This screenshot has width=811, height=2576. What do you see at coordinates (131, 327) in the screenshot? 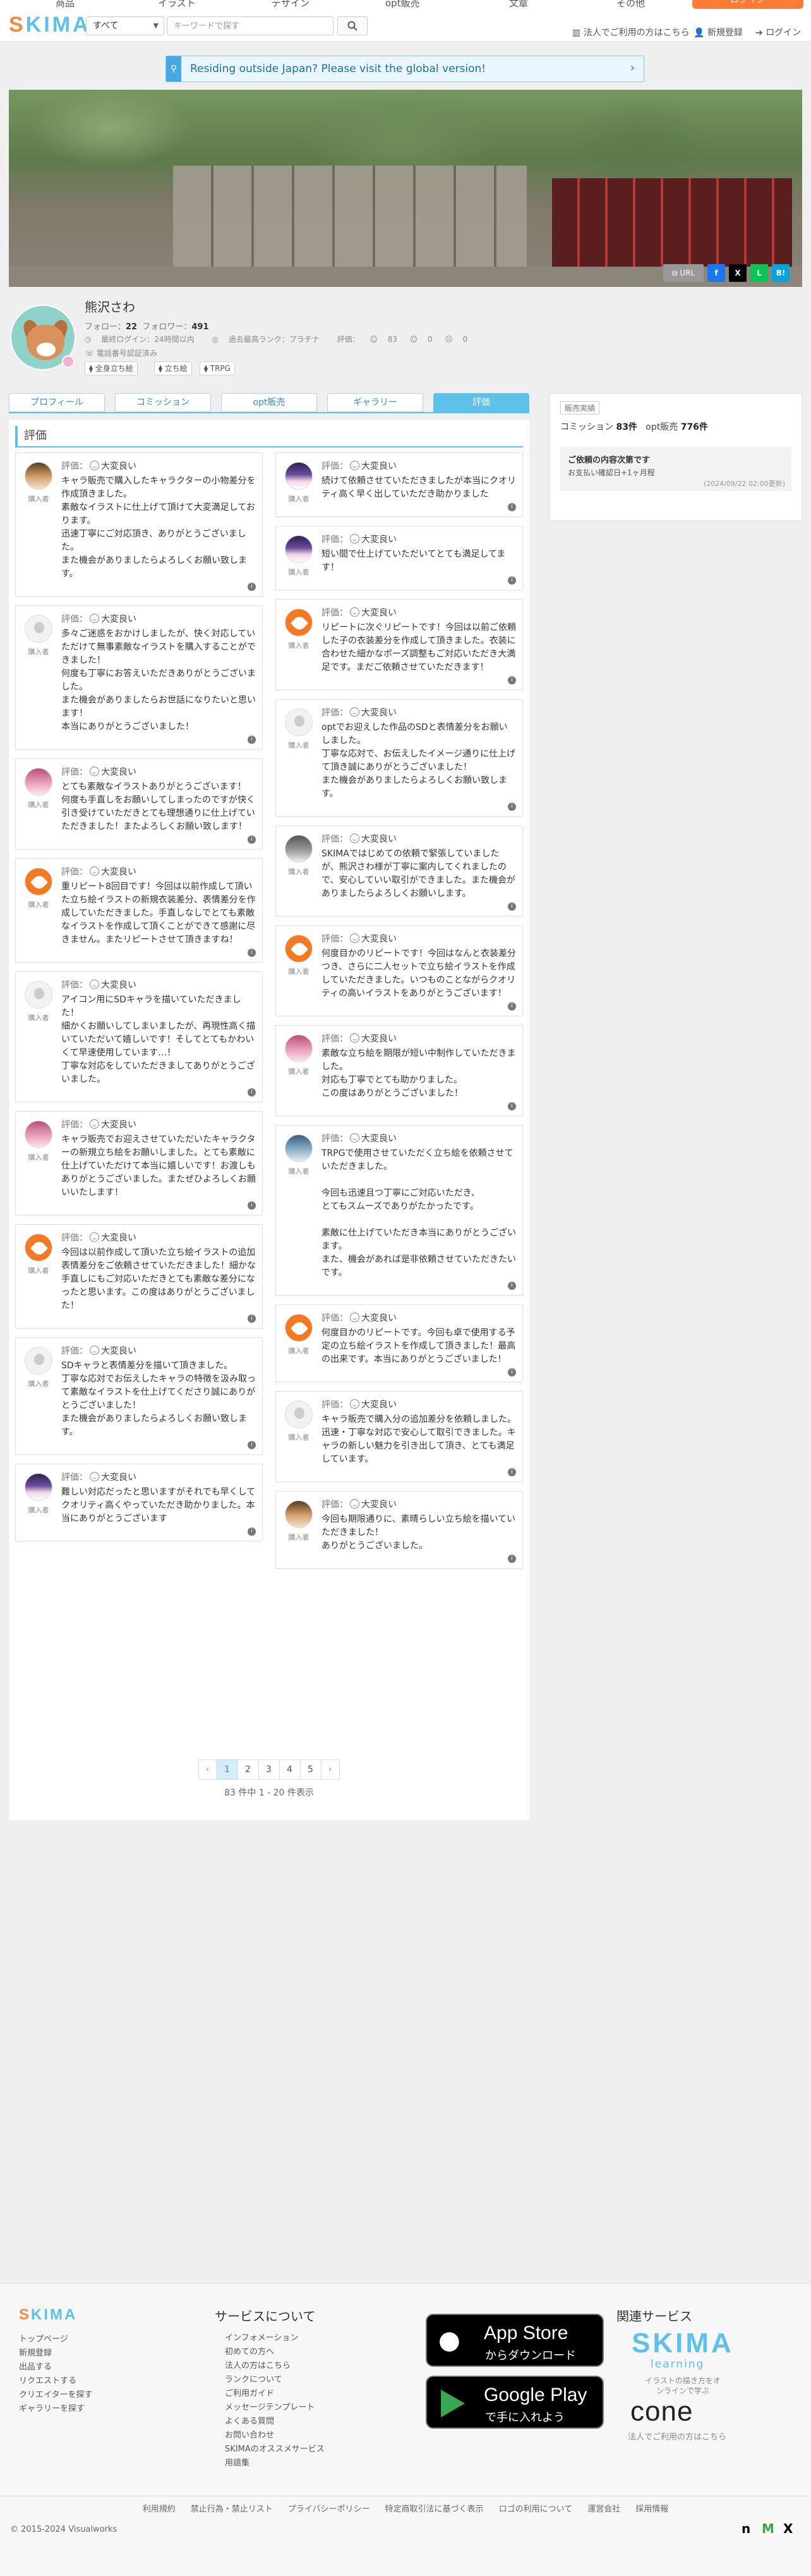
I see `follow-count: 22` at bounding box center [131, 327].